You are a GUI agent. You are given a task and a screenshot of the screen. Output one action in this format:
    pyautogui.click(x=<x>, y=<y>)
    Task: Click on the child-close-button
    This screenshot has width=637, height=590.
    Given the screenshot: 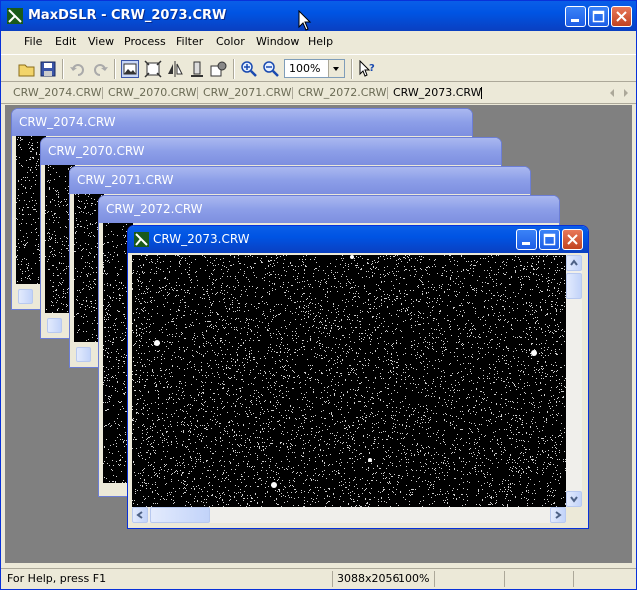 What is the action you would take?
    pyautogui.click(x=572, y=239)
    